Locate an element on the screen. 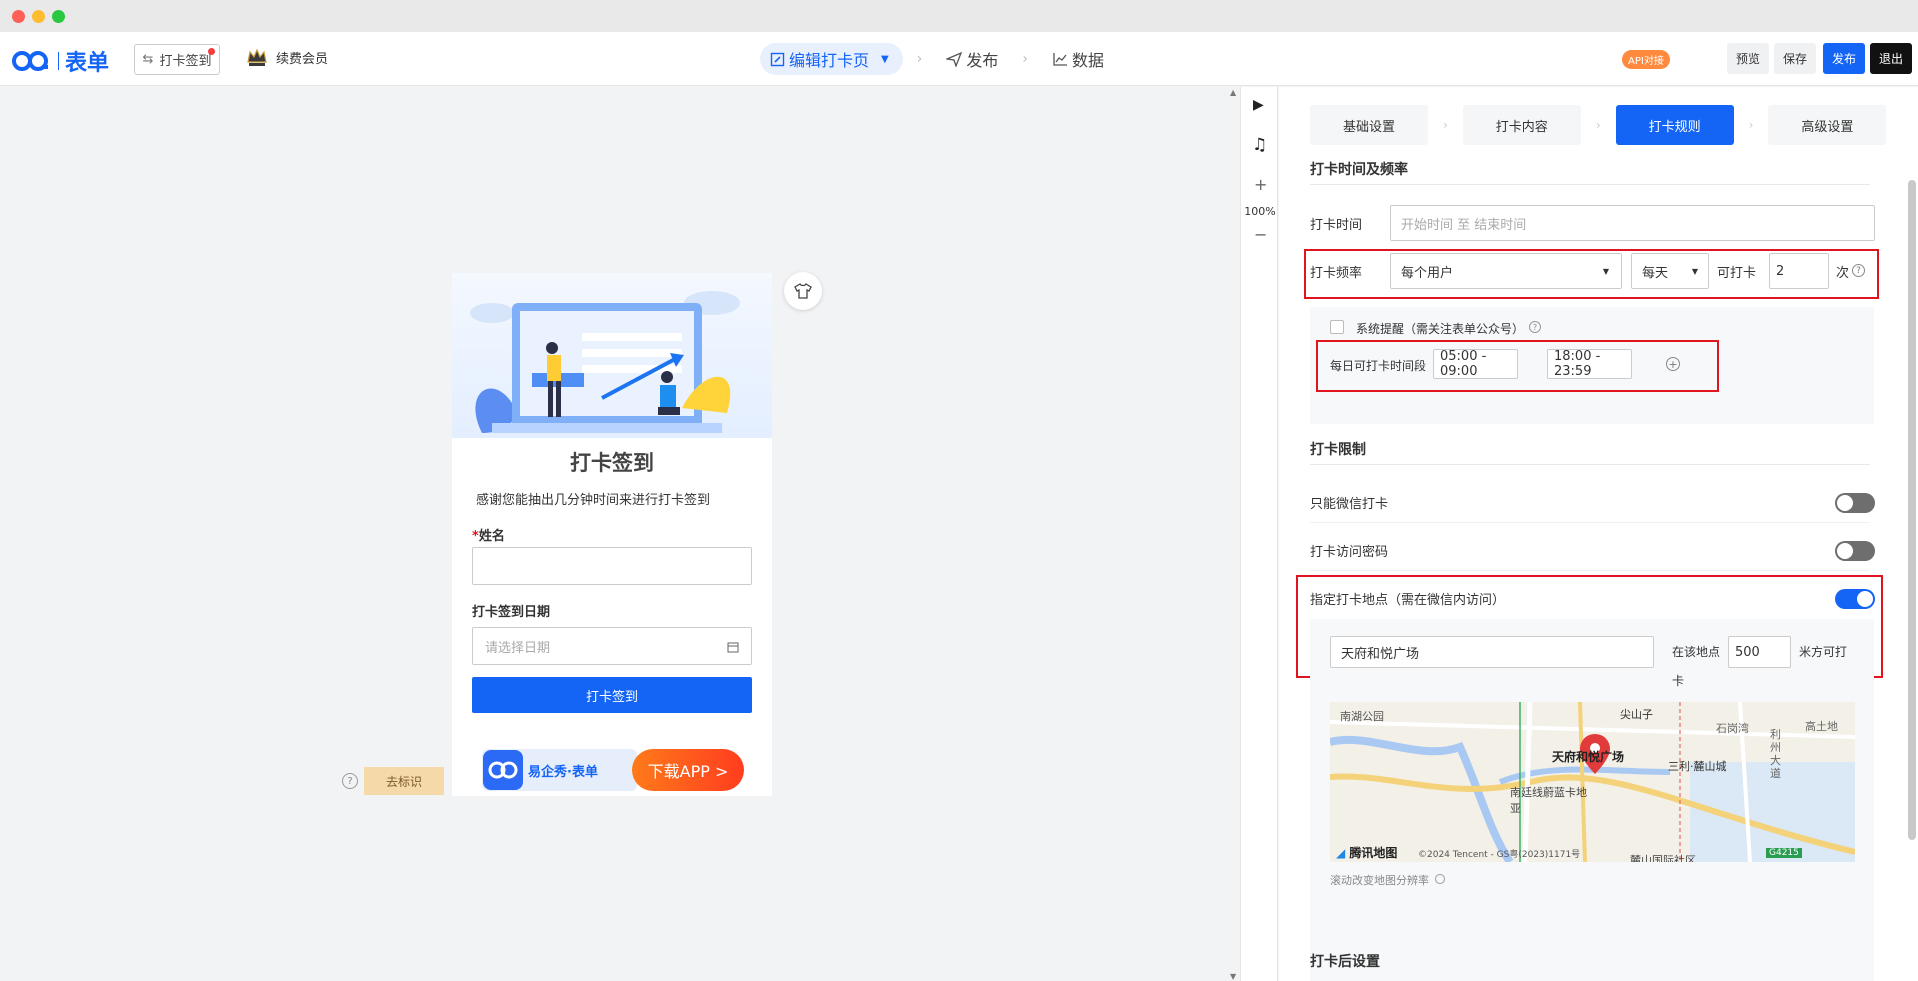  theme-skin-button is located at coordinates (803, 291).